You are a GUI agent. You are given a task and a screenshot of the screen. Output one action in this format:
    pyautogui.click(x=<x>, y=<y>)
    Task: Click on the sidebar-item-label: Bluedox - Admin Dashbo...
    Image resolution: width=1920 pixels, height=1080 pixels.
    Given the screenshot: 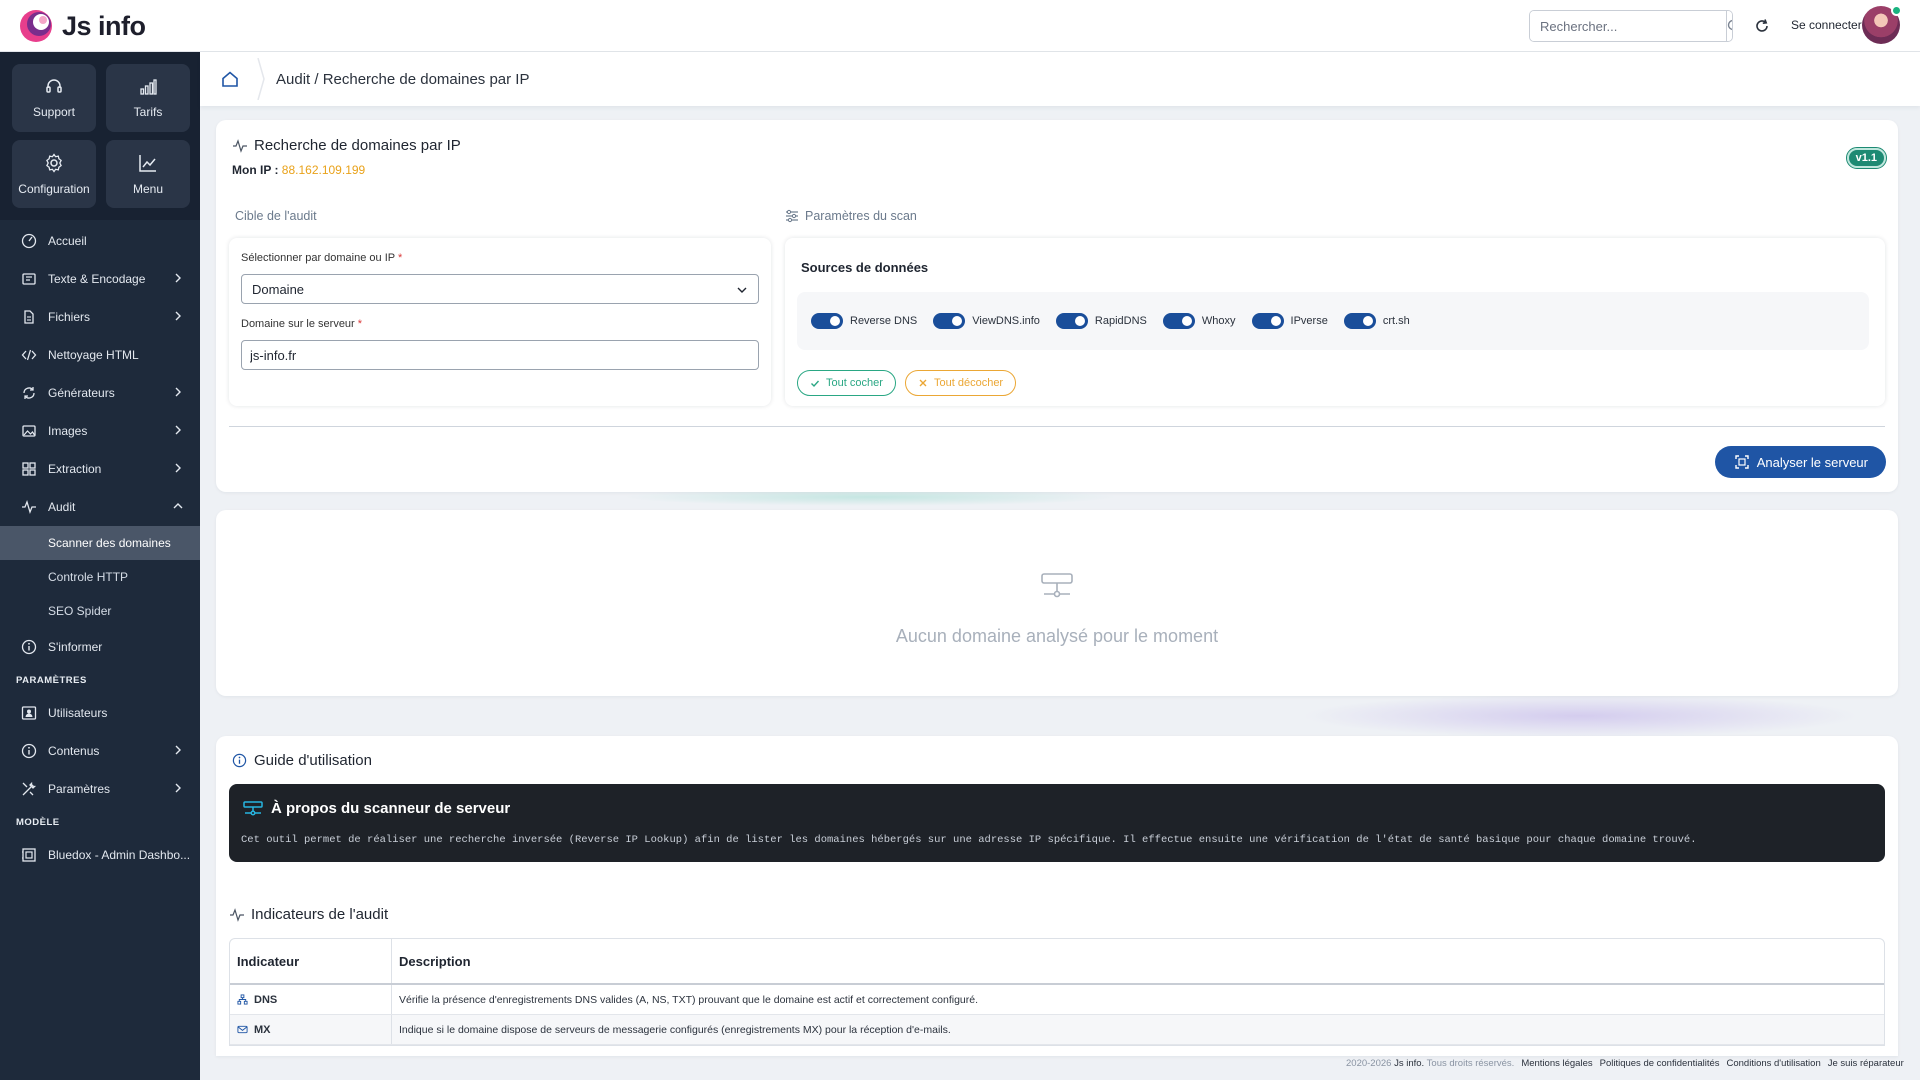 What is the action you would take?
    pyautogui.click(x=119, y=855)
    